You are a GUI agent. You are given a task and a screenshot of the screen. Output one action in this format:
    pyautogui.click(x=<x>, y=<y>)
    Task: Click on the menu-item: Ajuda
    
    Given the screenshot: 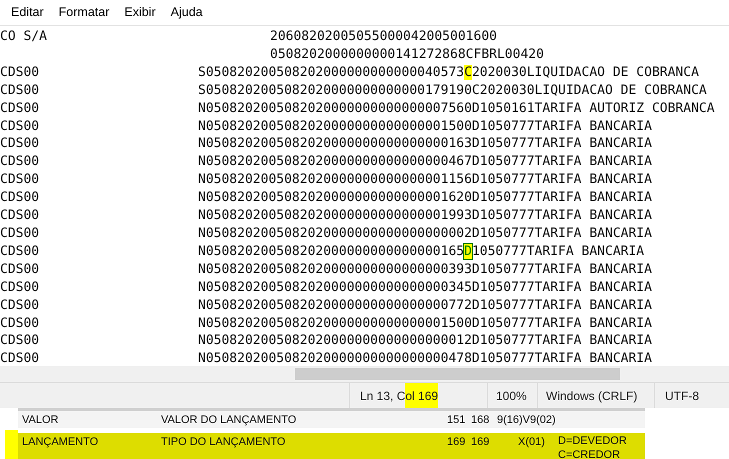 What is the action you would take?
    pyautogui.click(x=186, y=12)
    